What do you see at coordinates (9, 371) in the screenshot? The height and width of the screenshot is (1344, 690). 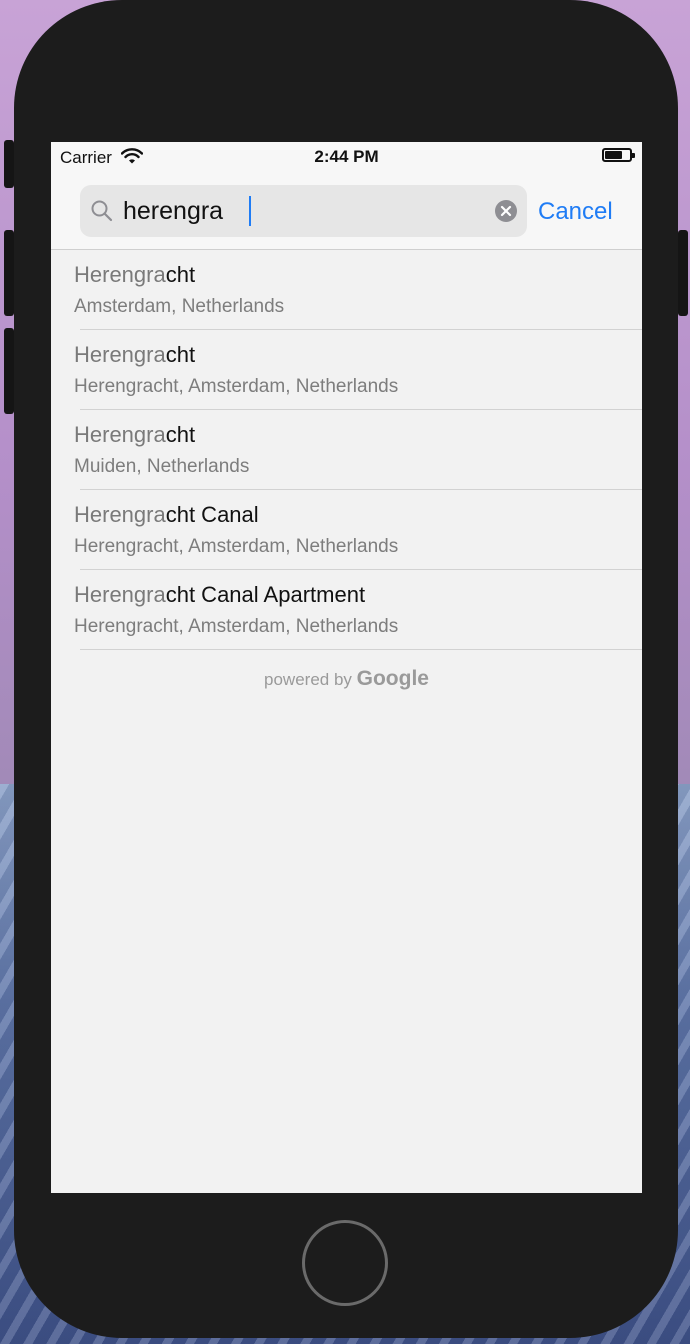 I see `volume-down-button` at bounding box center [9, 371].